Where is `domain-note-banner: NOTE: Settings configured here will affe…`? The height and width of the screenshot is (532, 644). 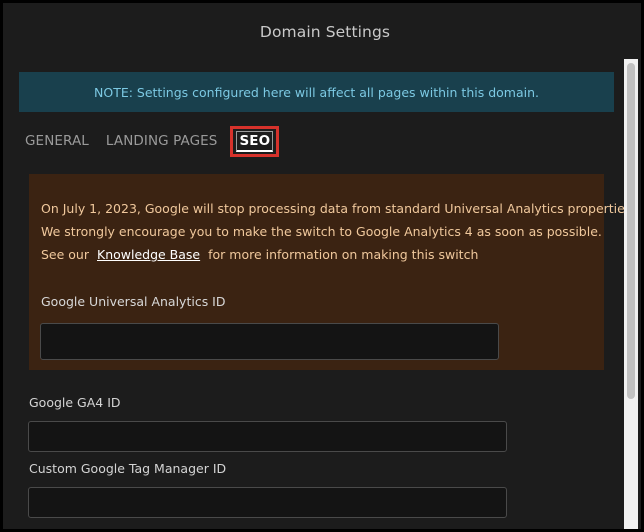 domain-note-banner: NOTE: Settings configured here will affe… is located at coordinates (316, 92).